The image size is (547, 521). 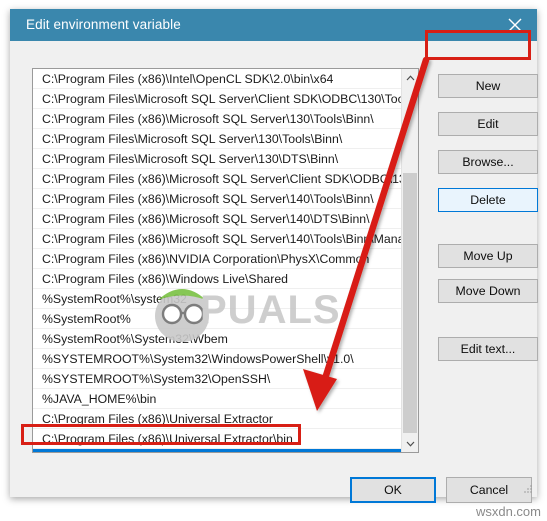 I want to click on list-item: %JAVA_HOME%\bin, so click(x=217, y=399).